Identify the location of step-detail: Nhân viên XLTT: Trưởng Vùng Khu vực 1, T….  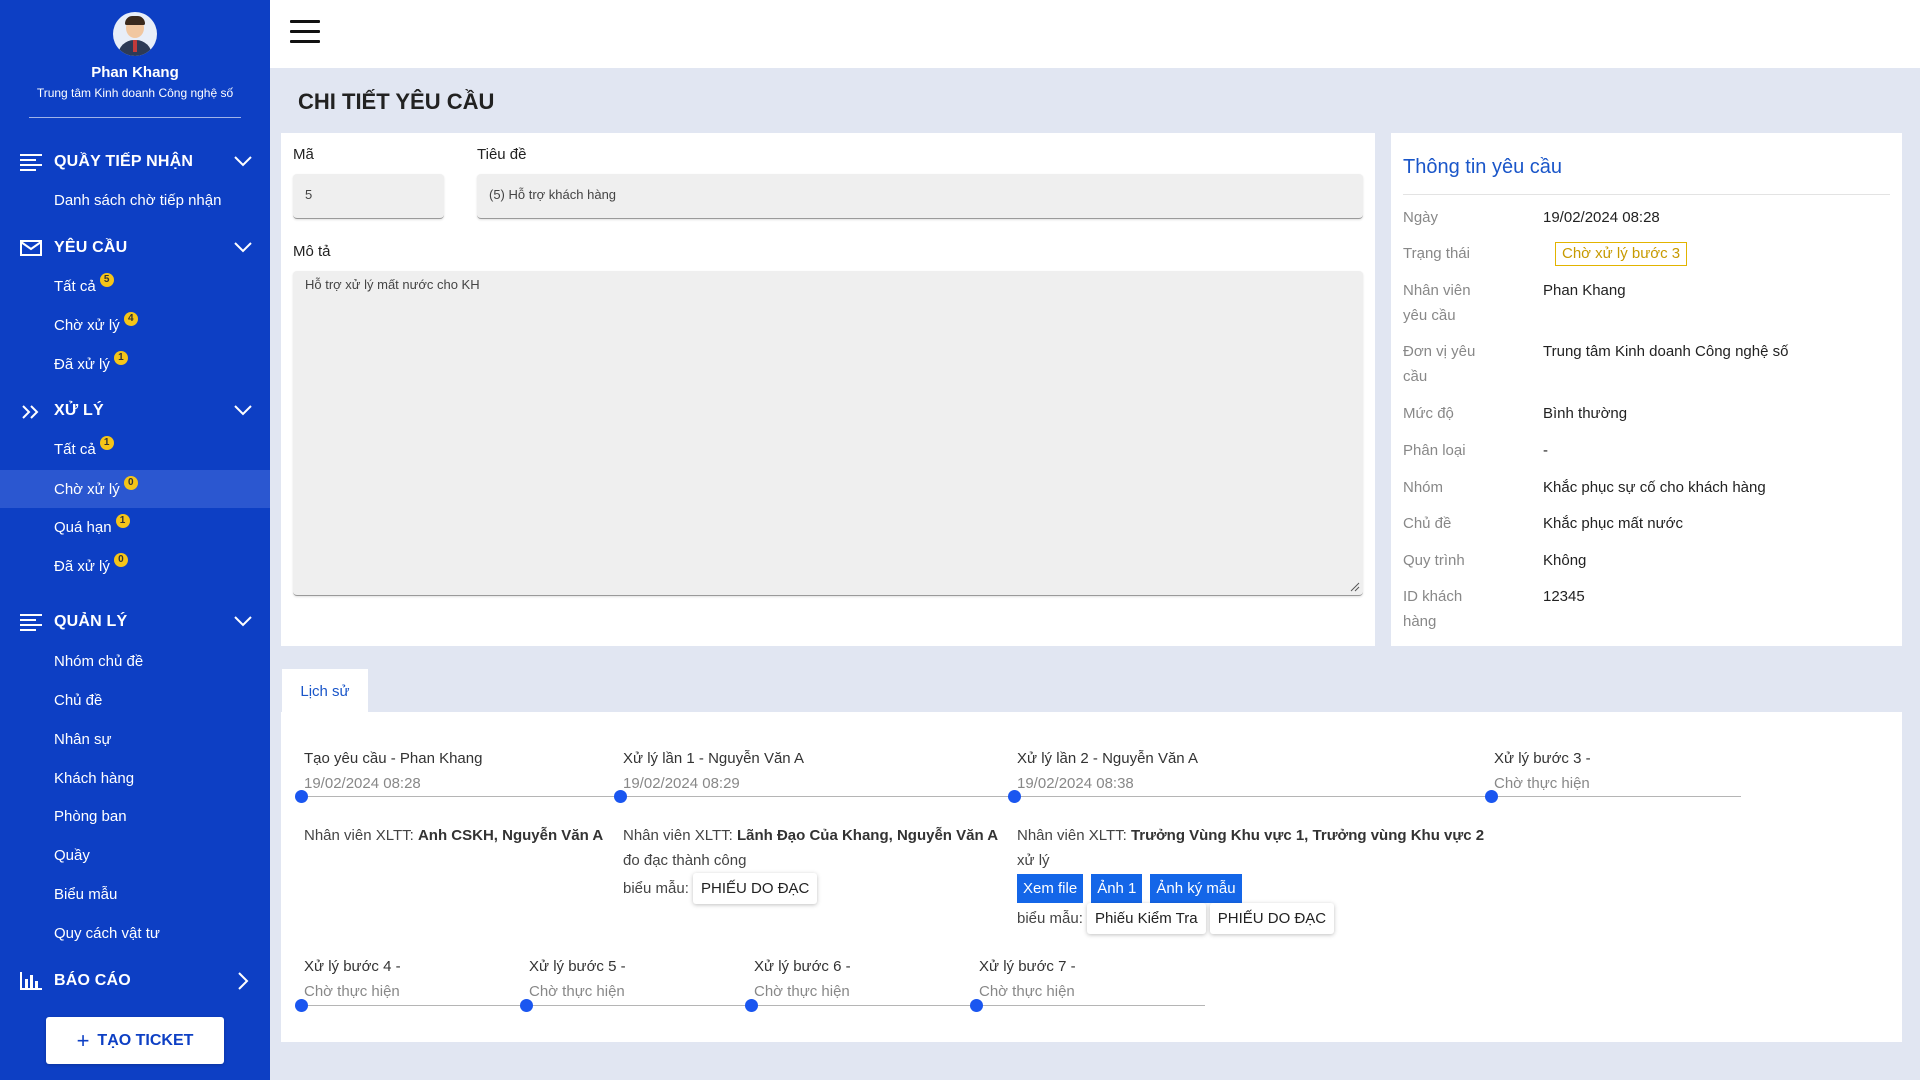
(1250, 878).